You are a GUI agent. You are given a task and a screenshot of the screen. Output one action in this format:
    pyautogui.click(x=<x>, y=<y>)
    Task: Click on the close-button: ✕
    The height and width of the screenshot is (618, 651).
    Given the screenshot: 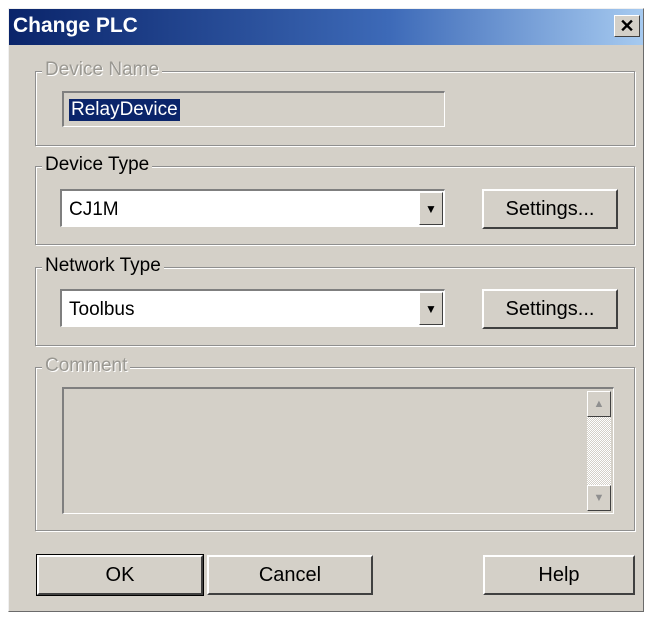 What is the action you would take?
    pyautogui.click(x=627, y=26)
    